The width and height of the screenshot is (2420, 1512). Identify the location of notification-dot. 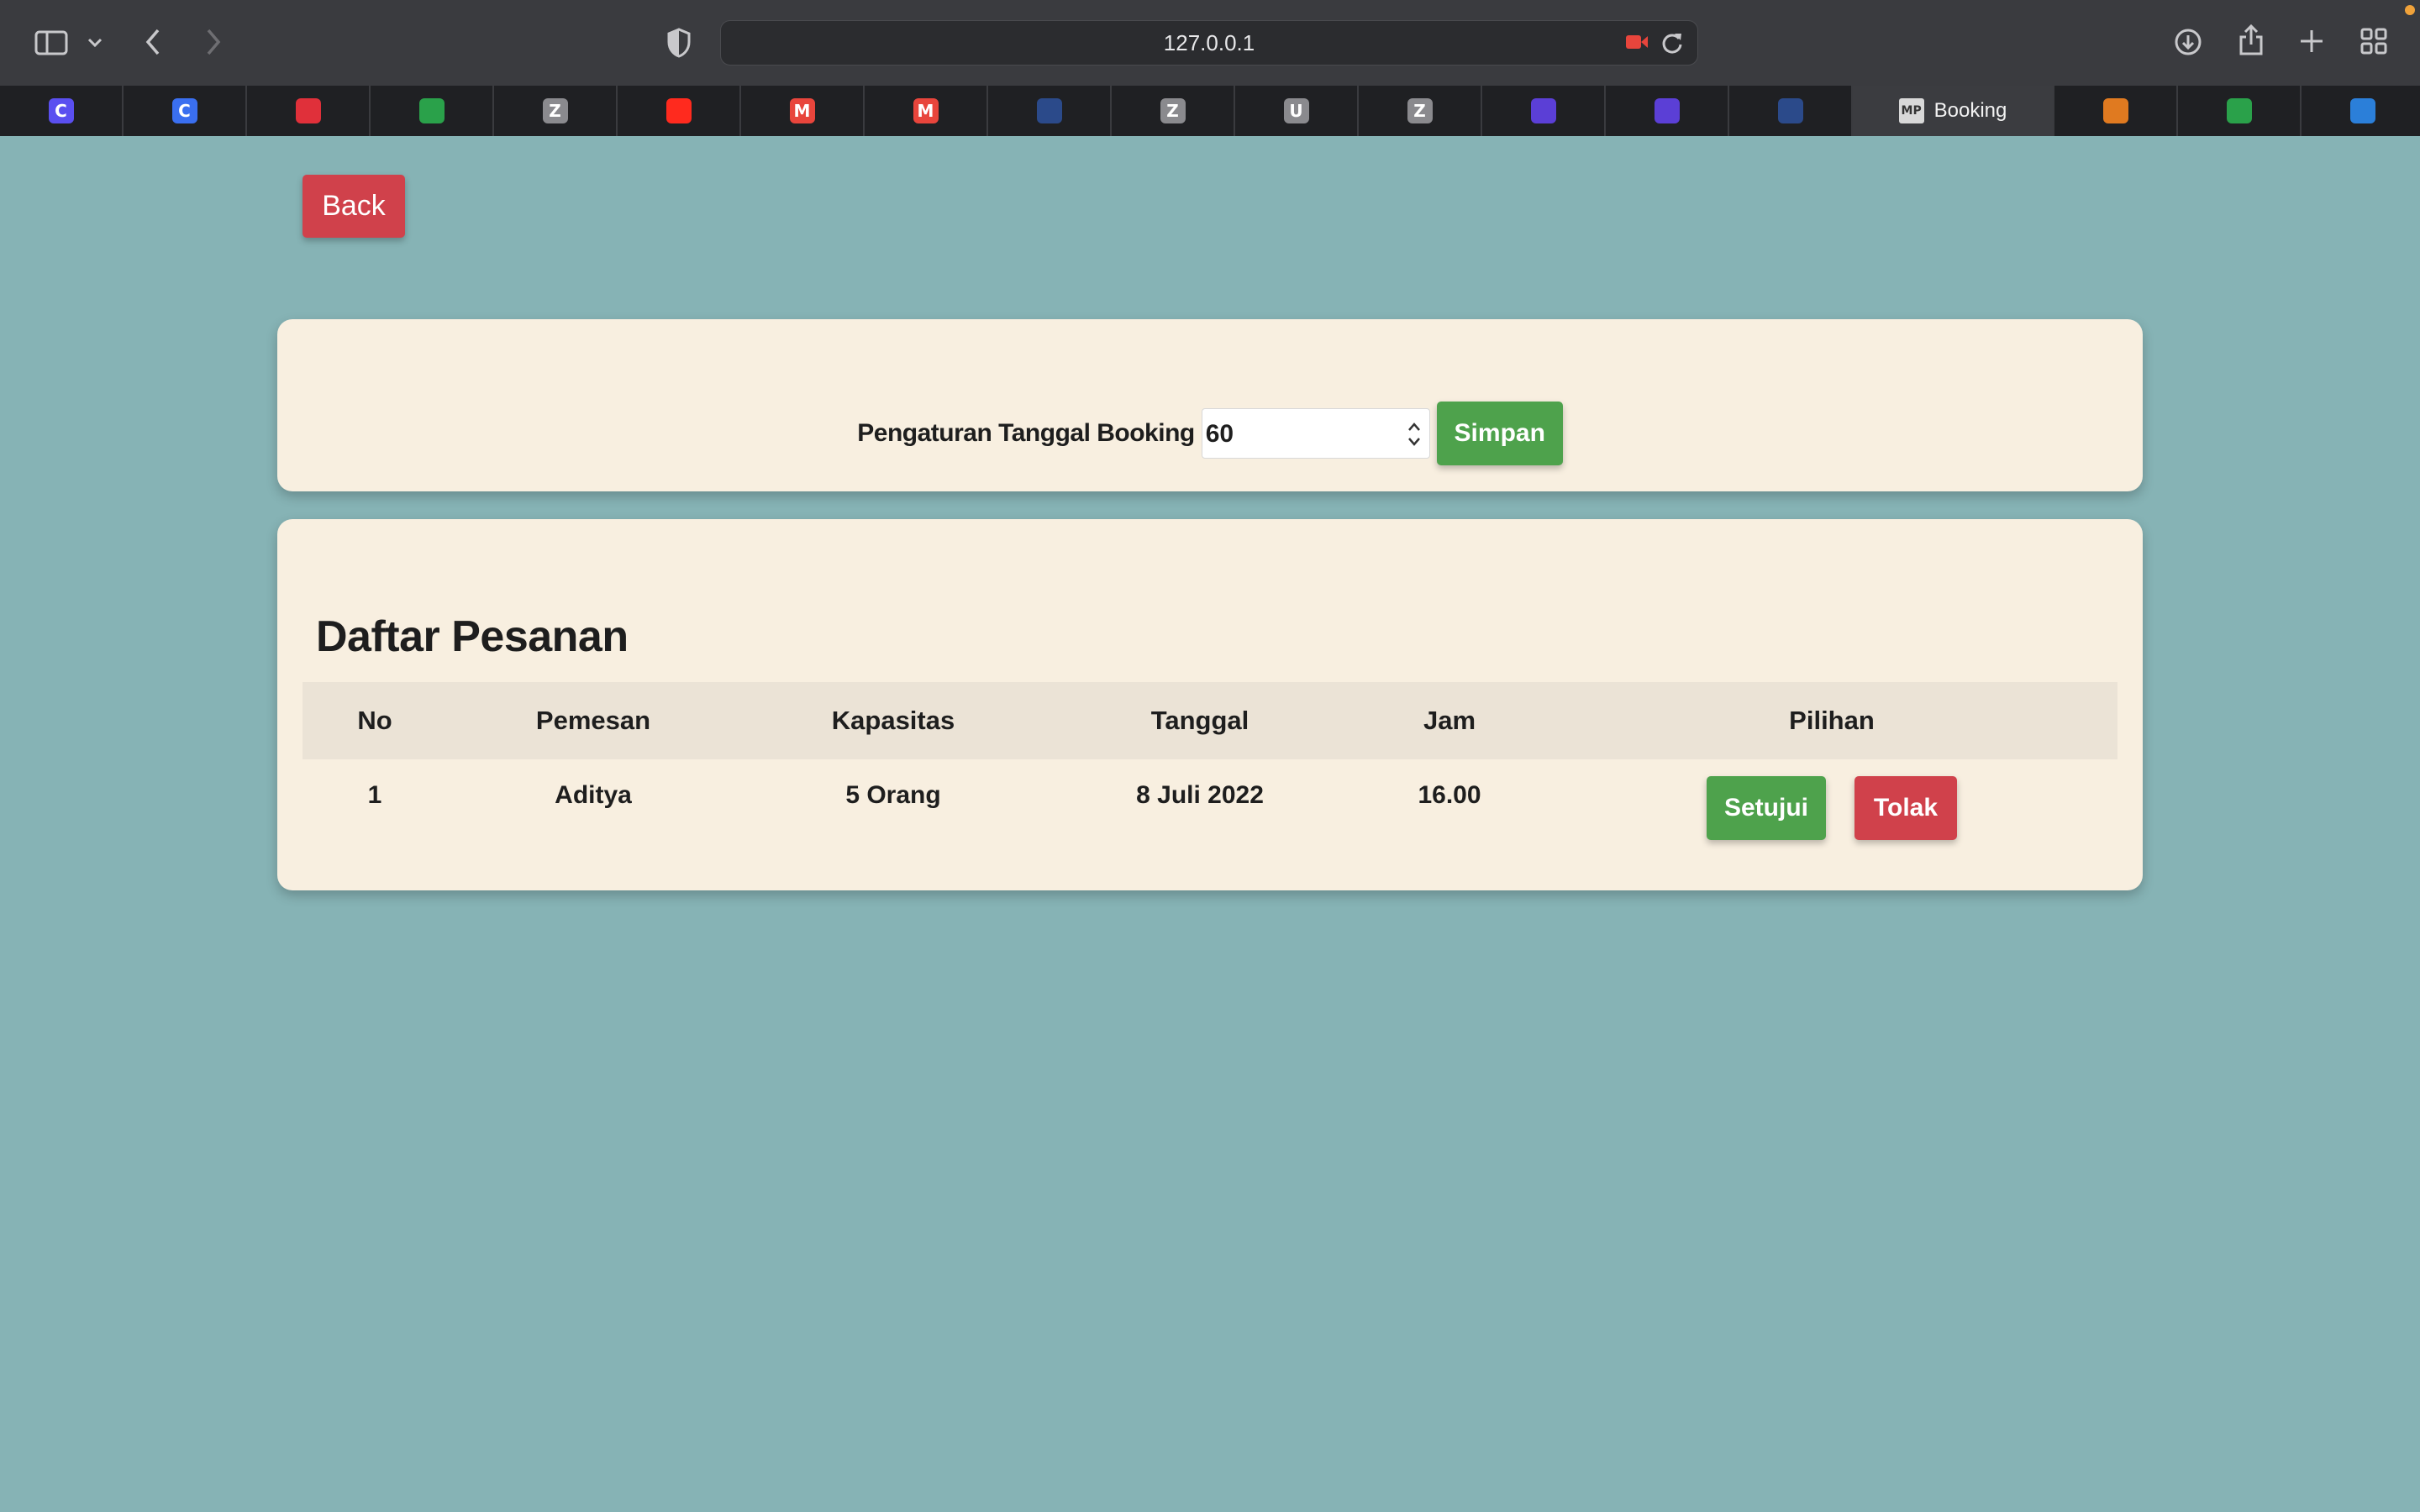
(2410, 10).